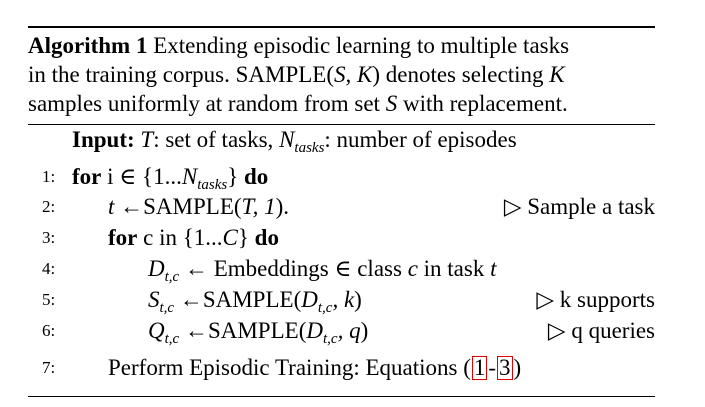 The image size is (705, 407). What do you see at coordinates (49, 330) in the screenshot?
I see `line-number: 6:` at bounding box center [49, 330].